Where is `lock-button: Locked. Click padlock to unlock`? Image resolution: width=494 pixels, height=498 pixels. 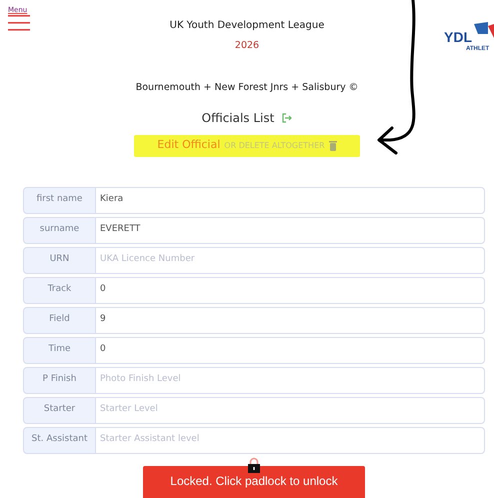
lock-button: Locked. Click padlock to unlock is located at coordinates (254, 482).